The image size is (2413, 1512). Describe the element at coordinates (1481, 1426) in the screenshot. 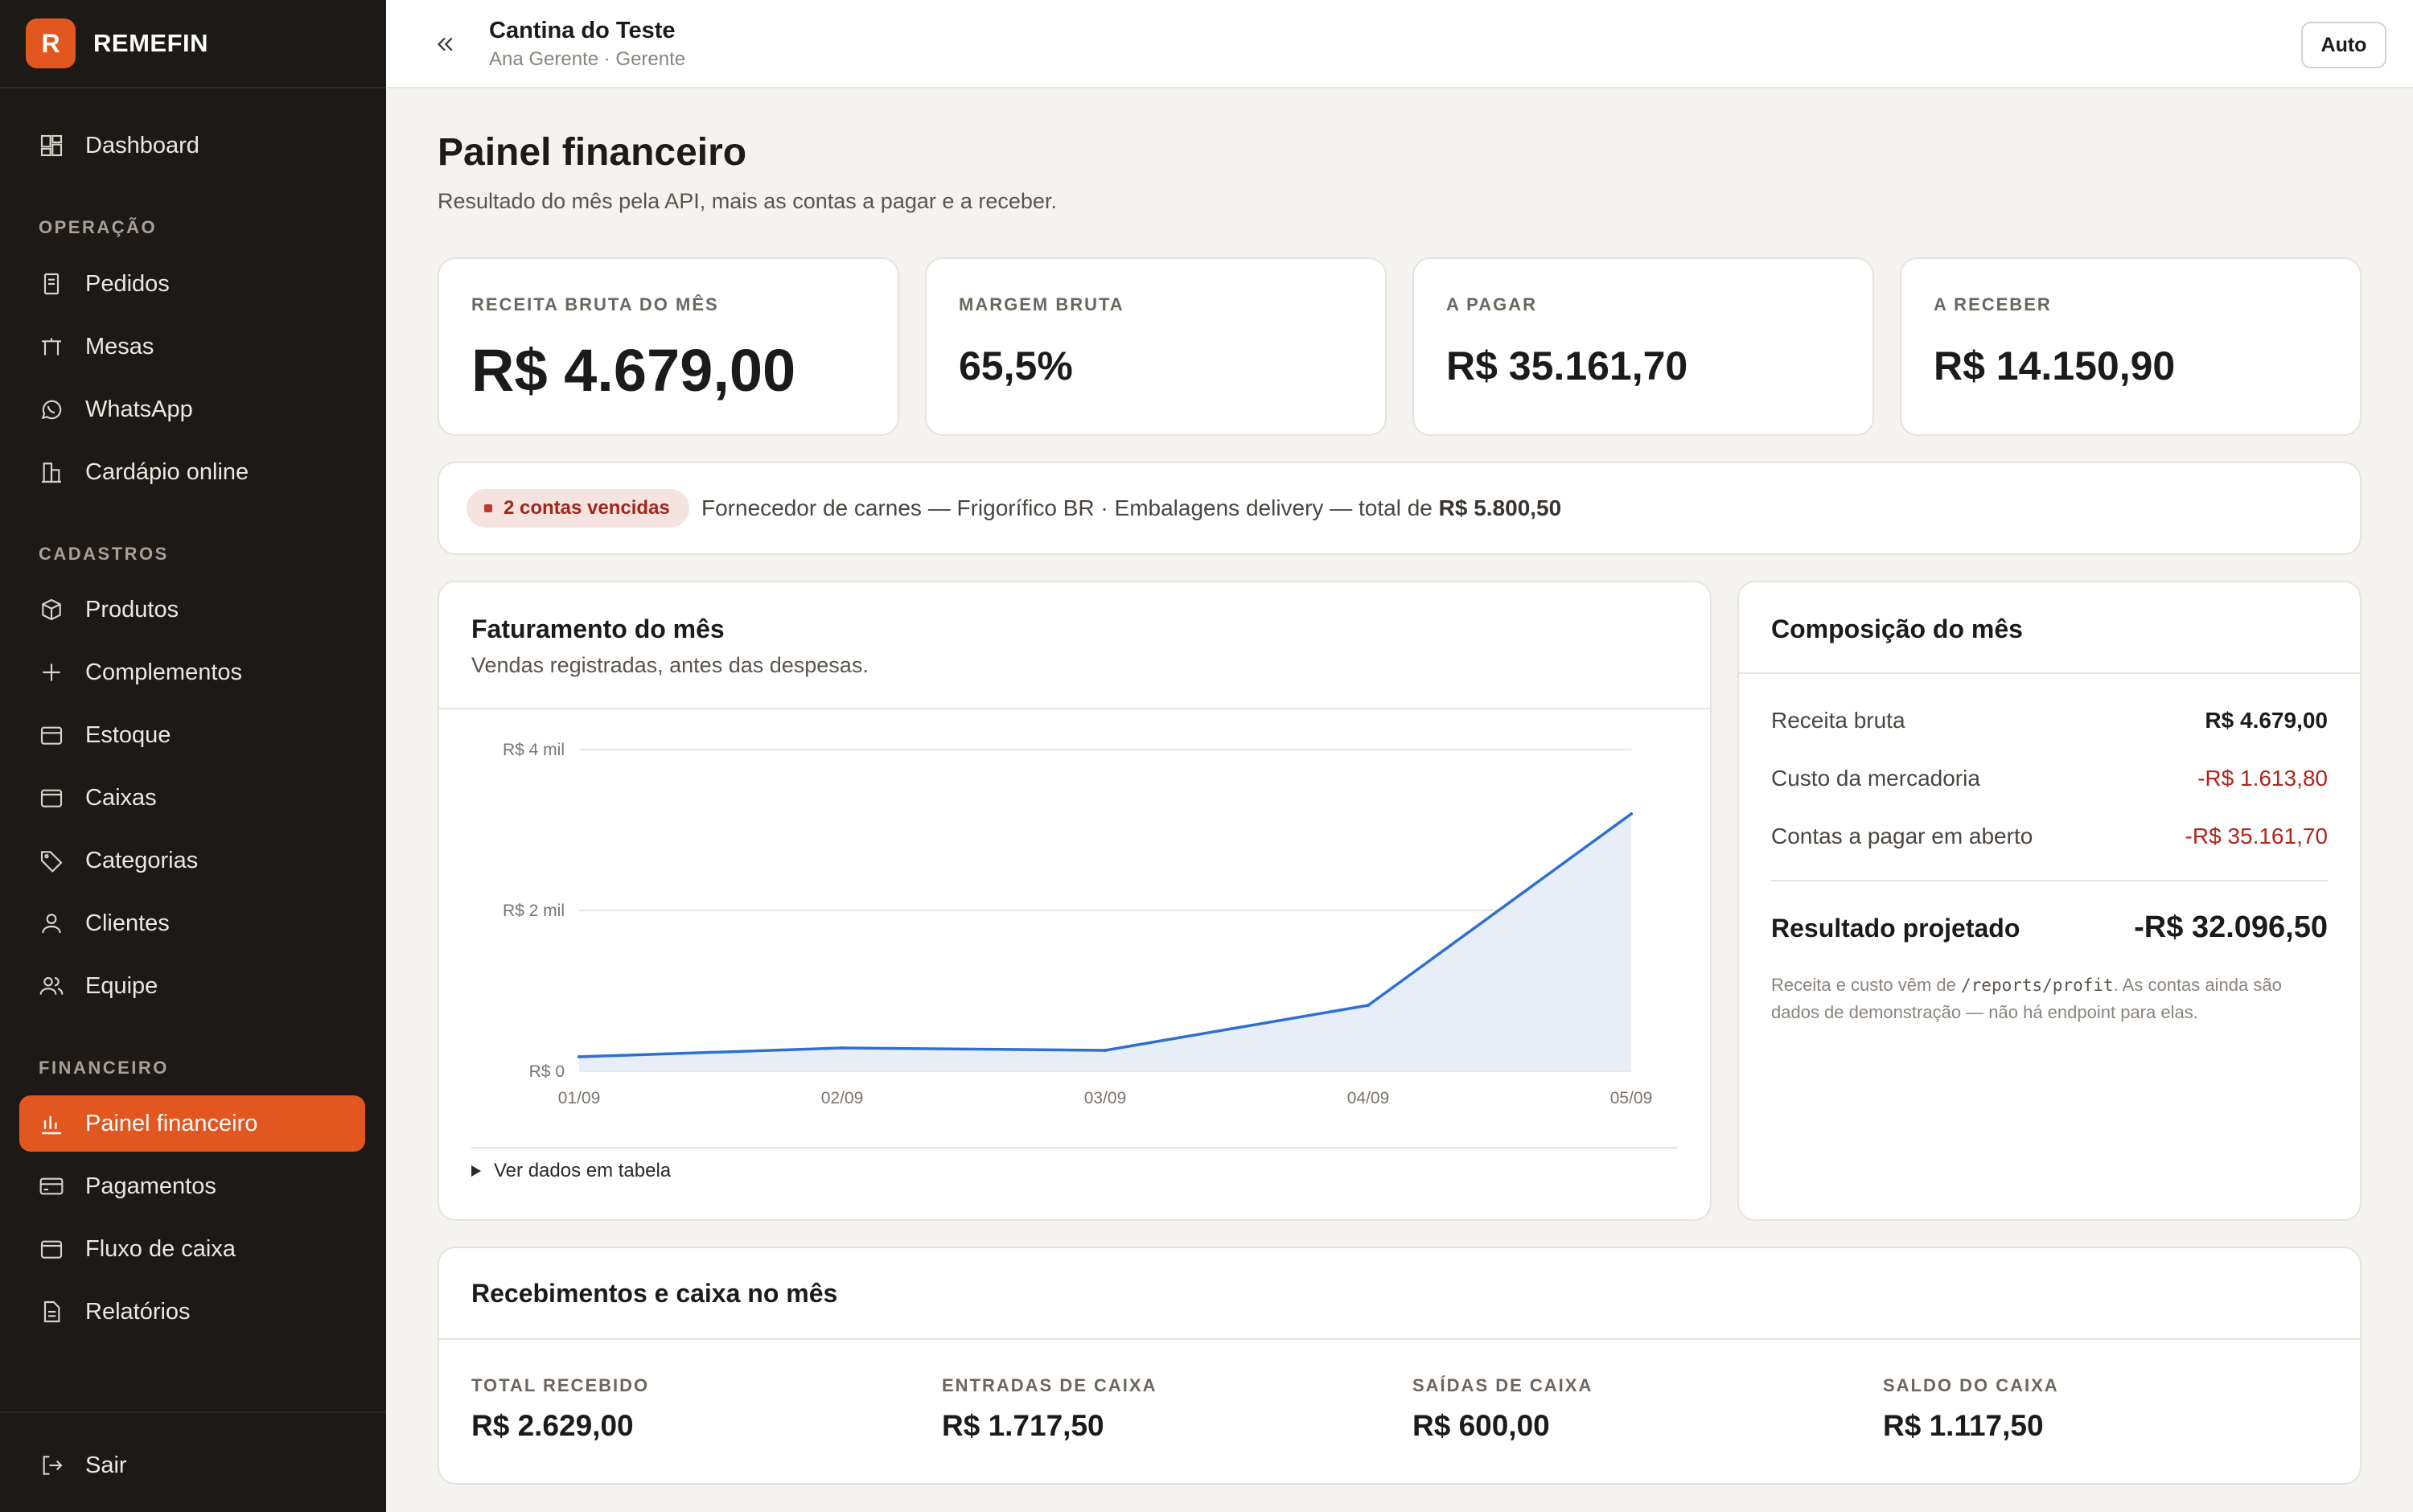

I see `stat-value: R$ 600,00` at that location.